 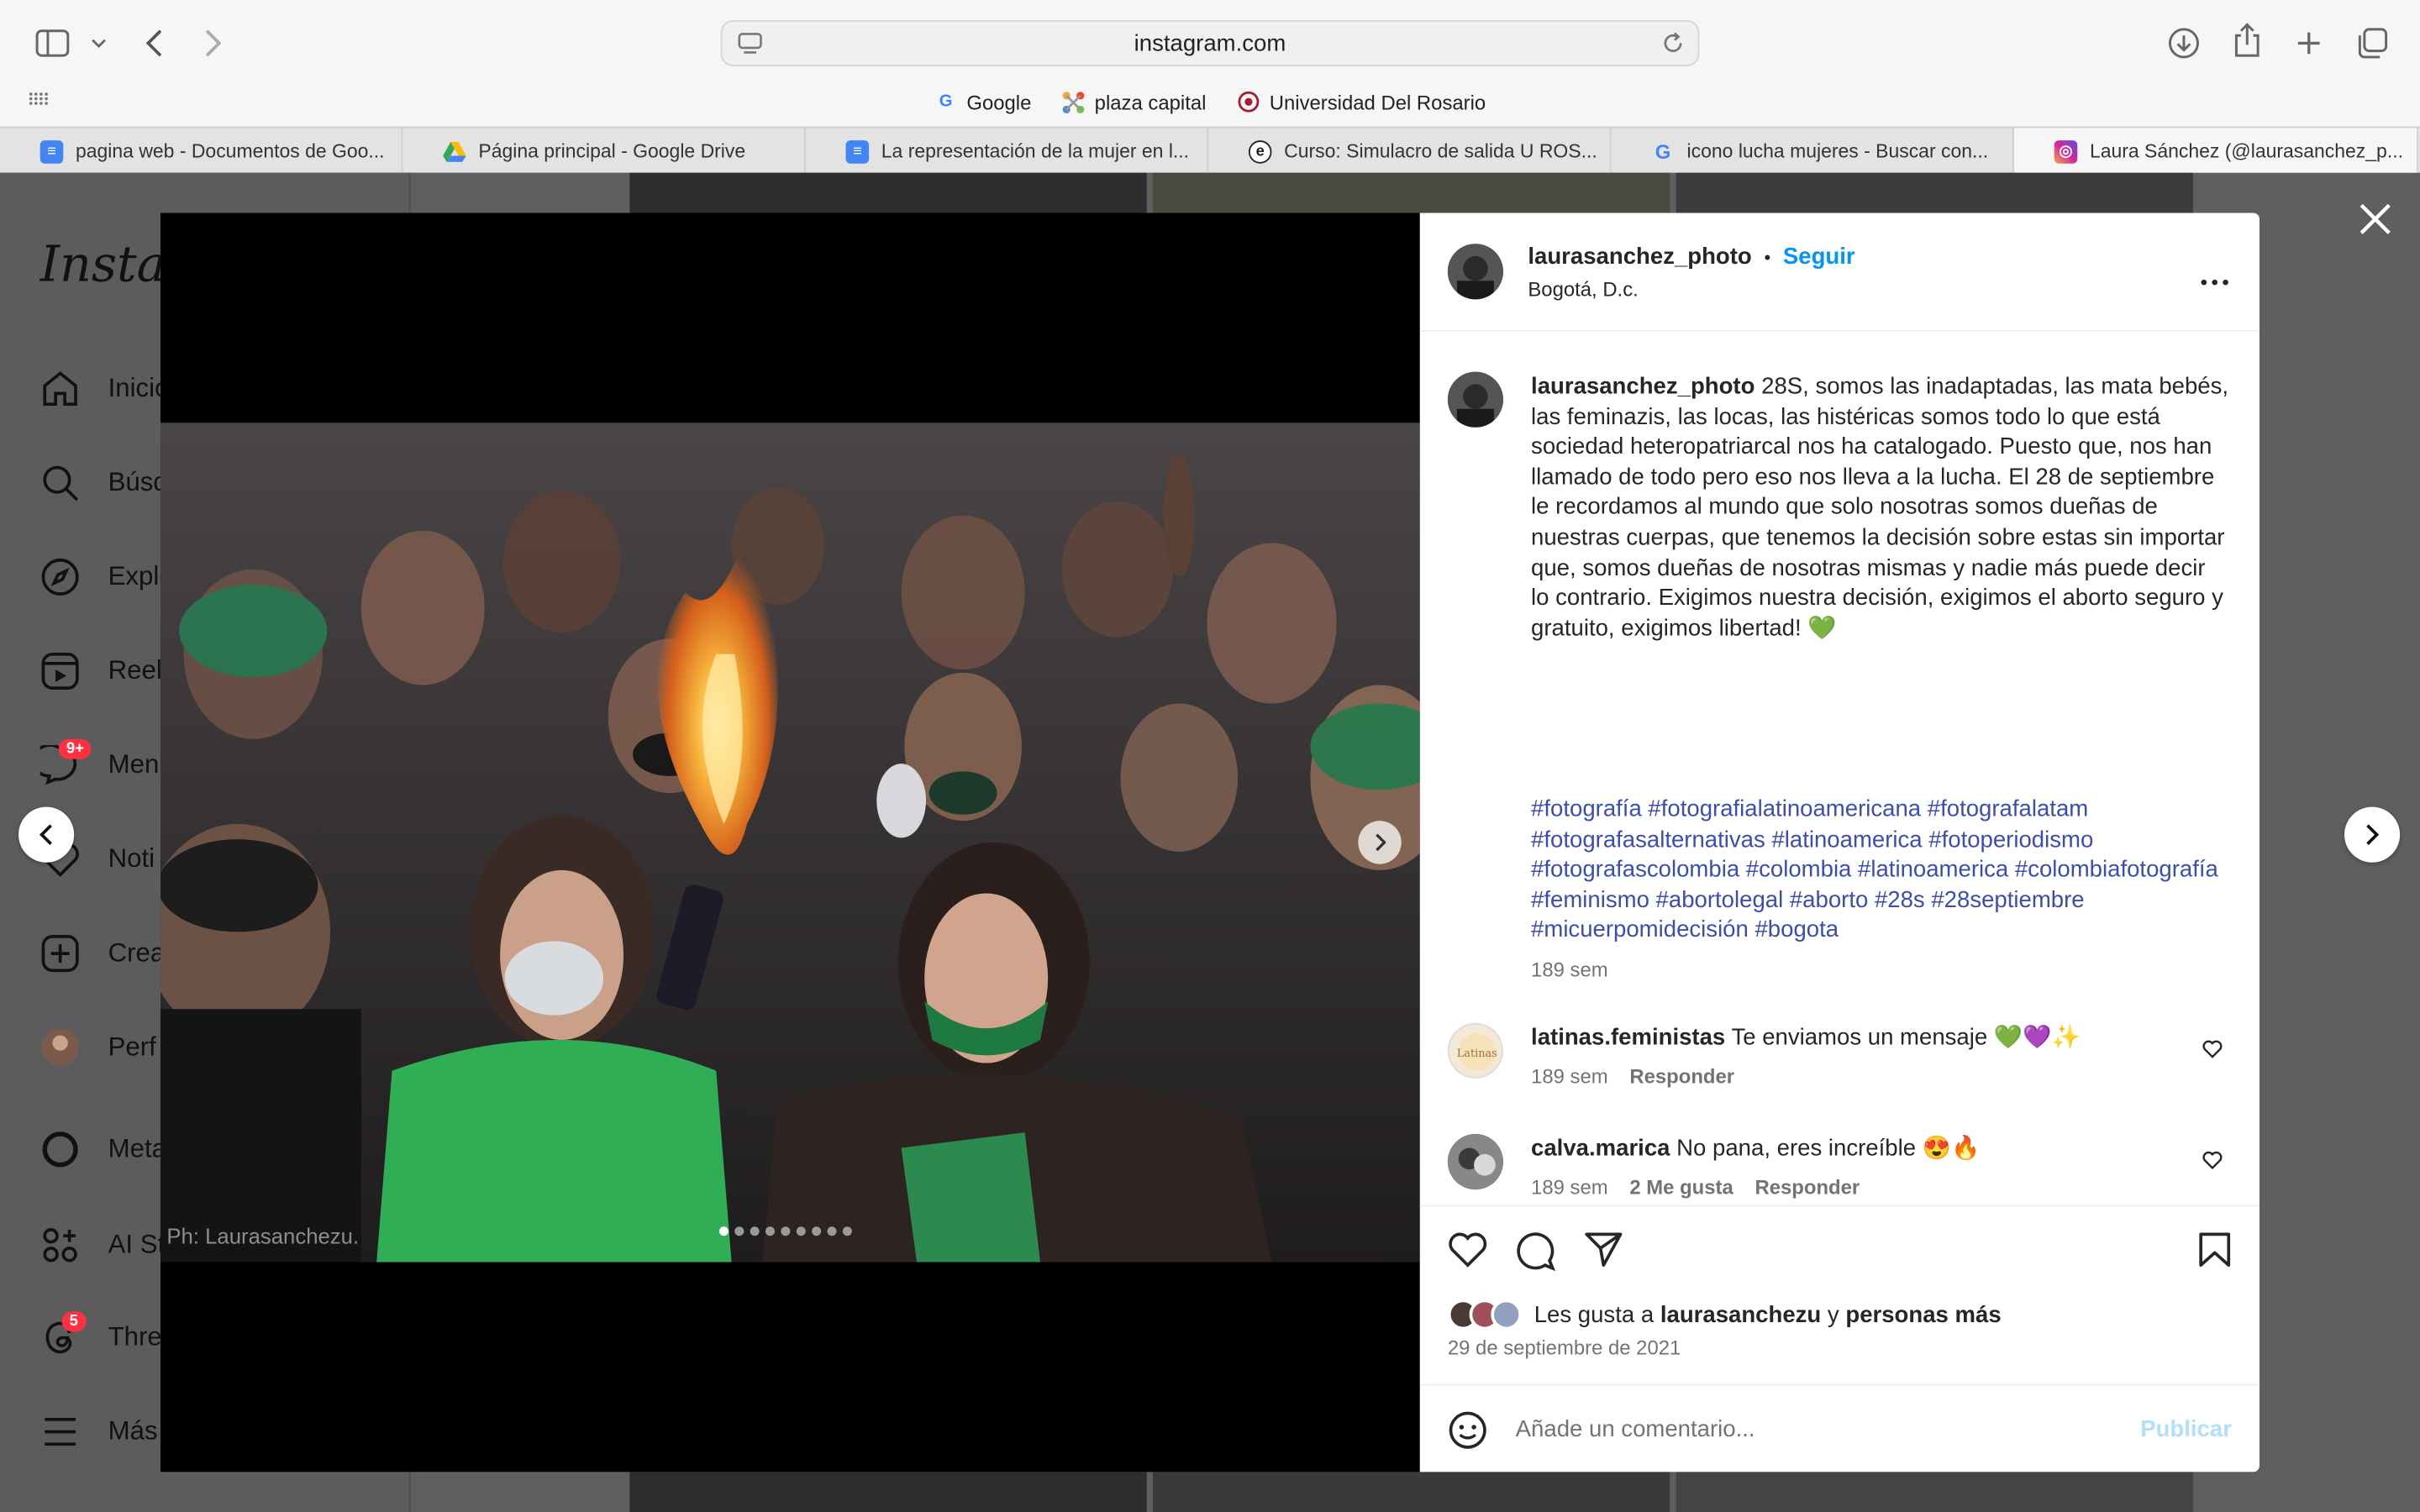 What do you see at coordinates (213, 43) in the screenshot?
I see `forward-icon` at bounding box center [213, 43].